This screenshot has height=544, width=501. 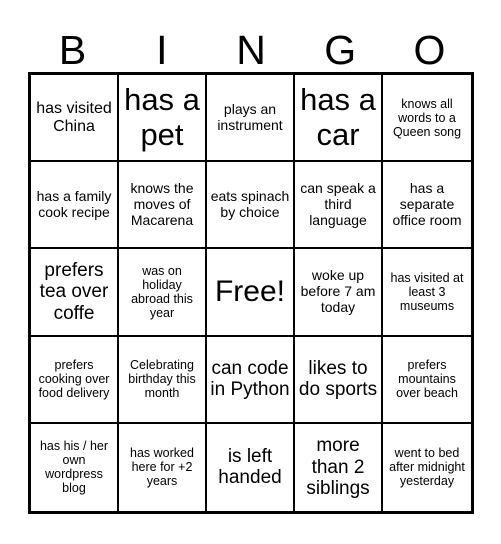 I want to click on bingo-cell-label: plays an instrument, so click(x=250, y=116).